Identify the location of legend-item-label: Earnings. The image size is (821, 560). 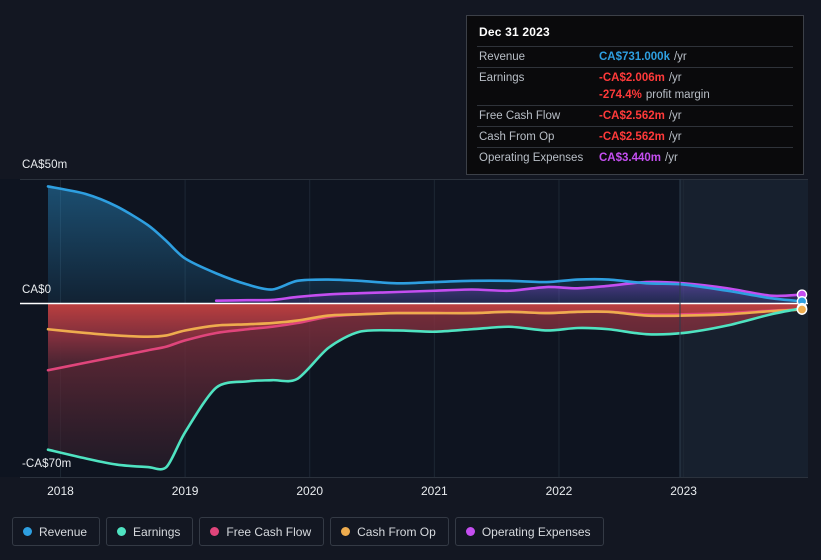
(157, 531).